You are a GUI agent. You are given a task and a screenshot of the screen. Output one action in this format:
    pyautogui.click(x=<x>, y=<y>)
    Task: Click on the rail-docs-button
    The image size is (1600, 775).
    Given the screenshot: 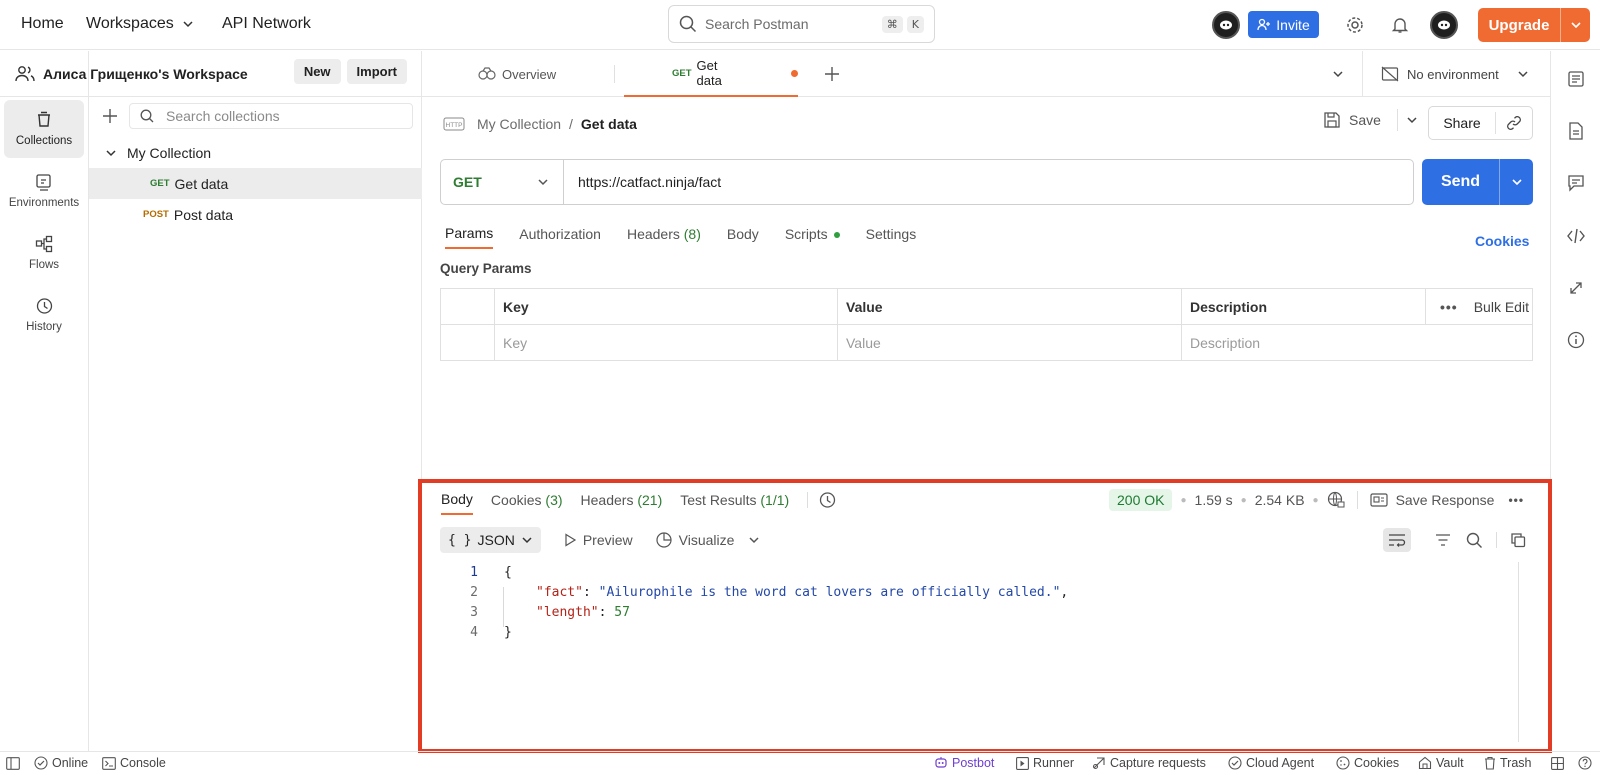 What is the action you would take?
    pyautogui.click(x=1576, y=131)
    